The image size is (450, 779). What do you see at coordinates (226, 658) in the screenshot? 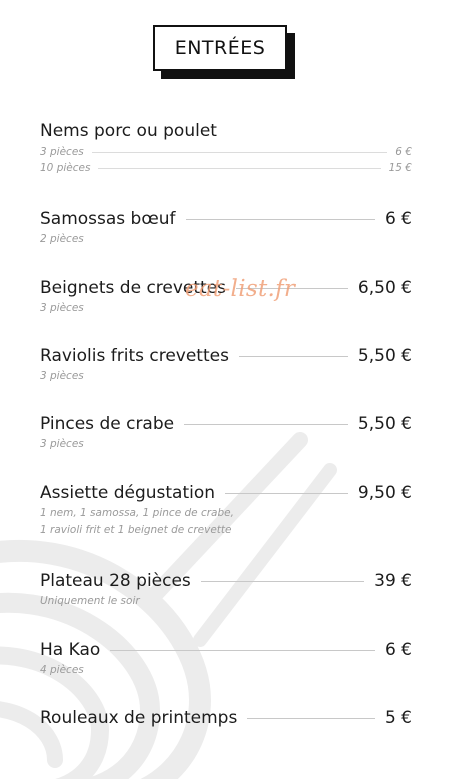
I see `menu-item: Ha Kao 6 € 4 pièces` at bounding box center [226, 658].